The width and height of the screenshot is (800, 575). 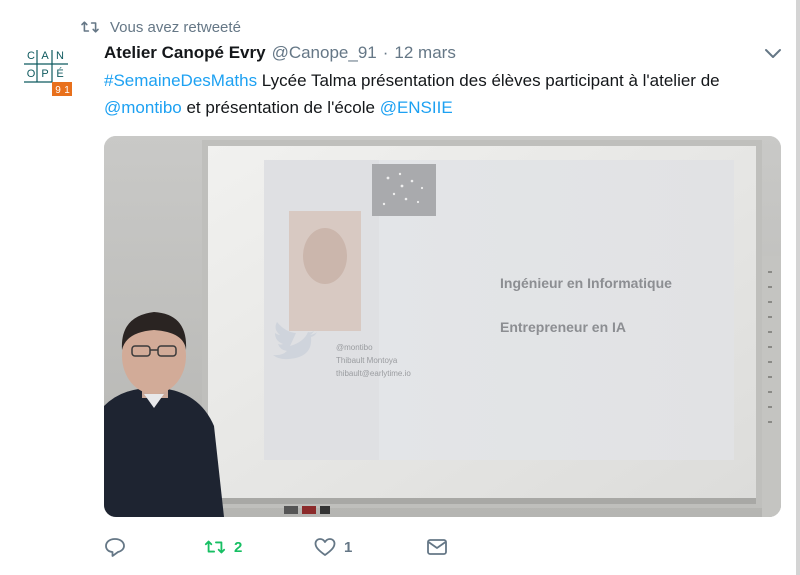 What do you see at coordinates (60, 56) in the screenshot?
I see `avatar-letter: N` at bounding box center [60, 56].